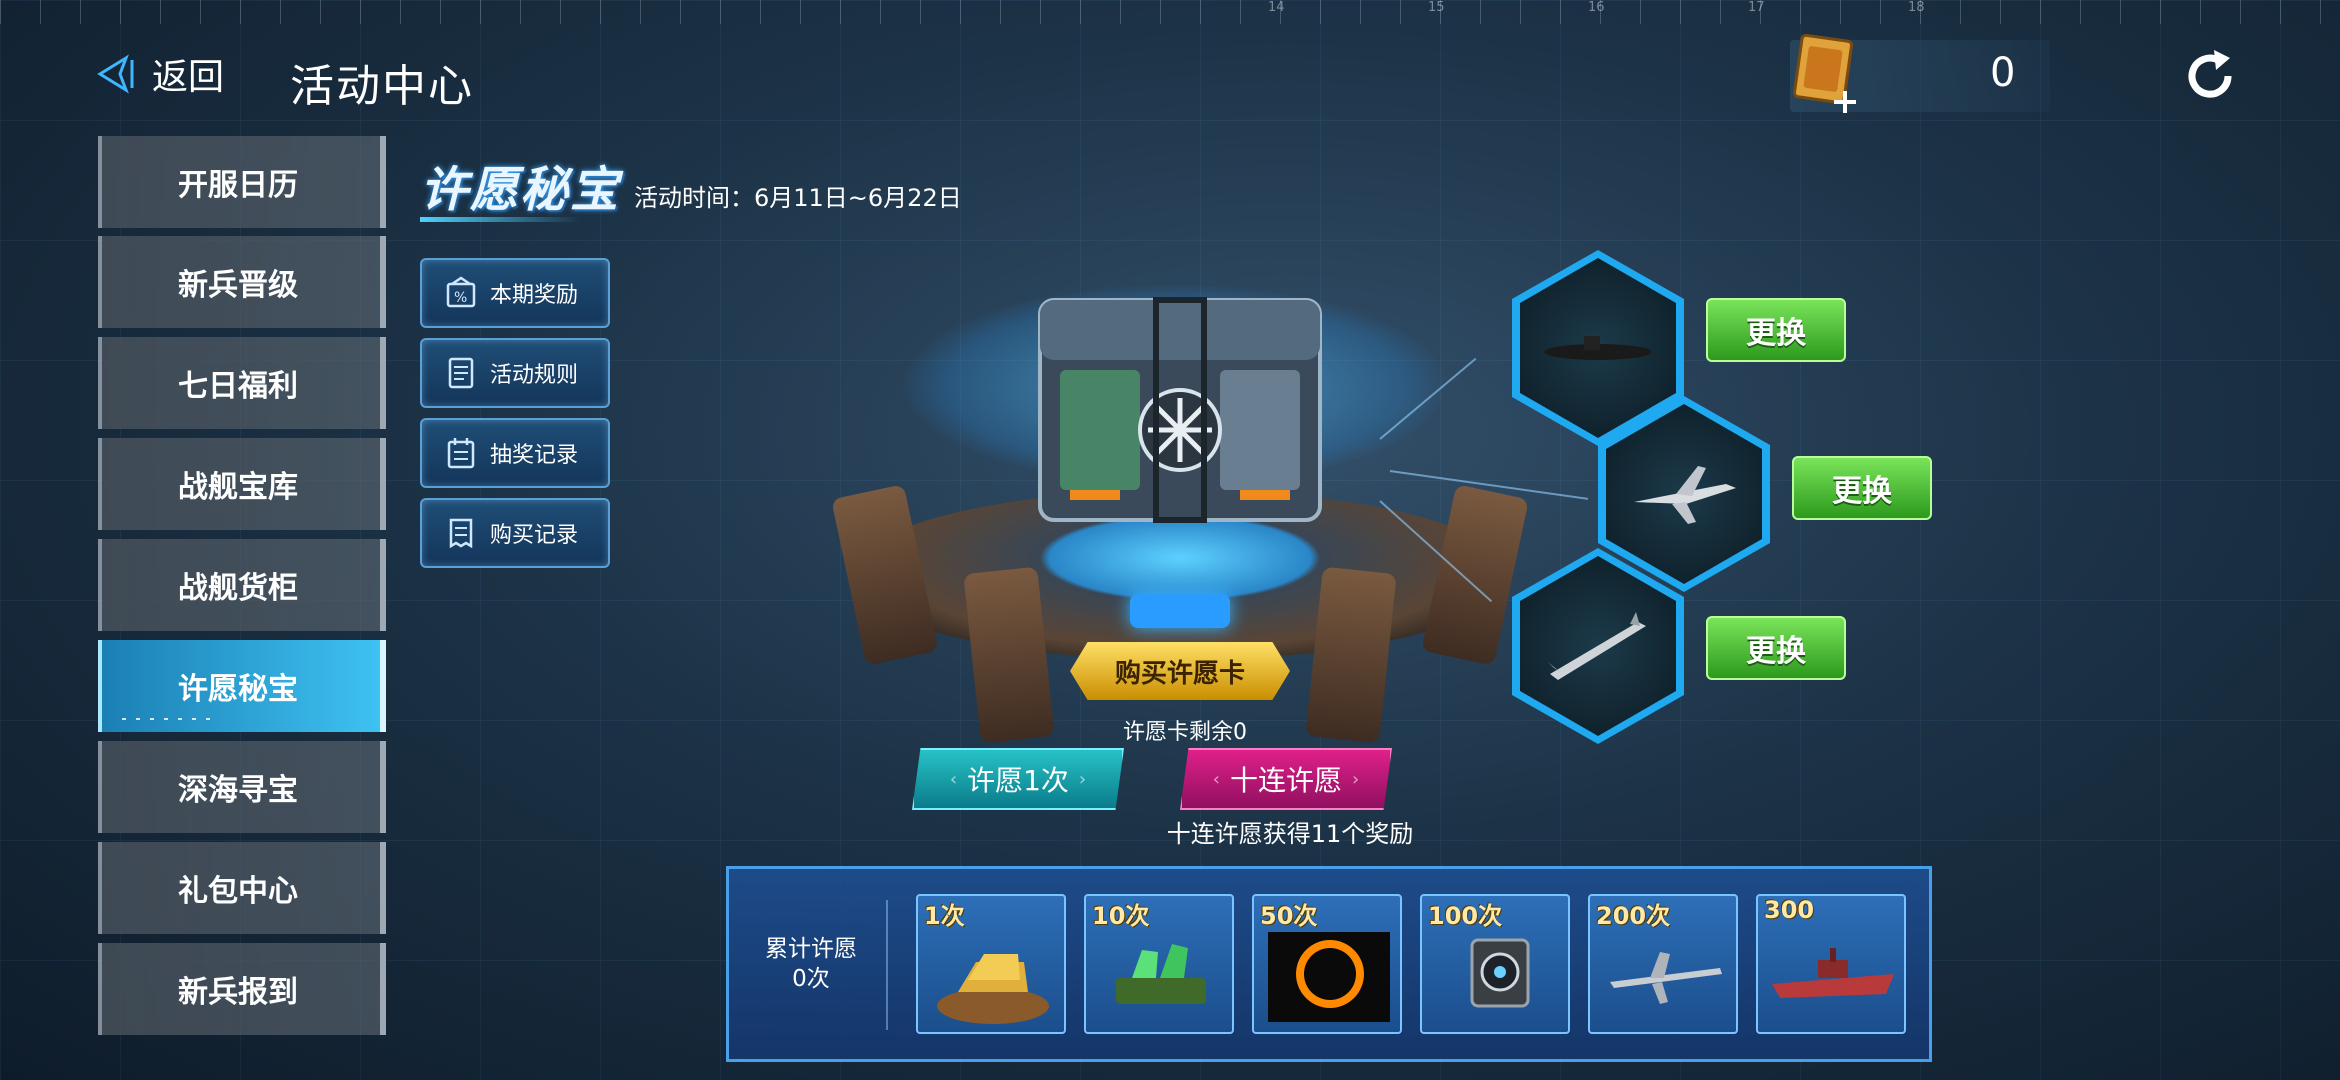  I want to click on event-rules-button: 活动规则, so click(515, 373).